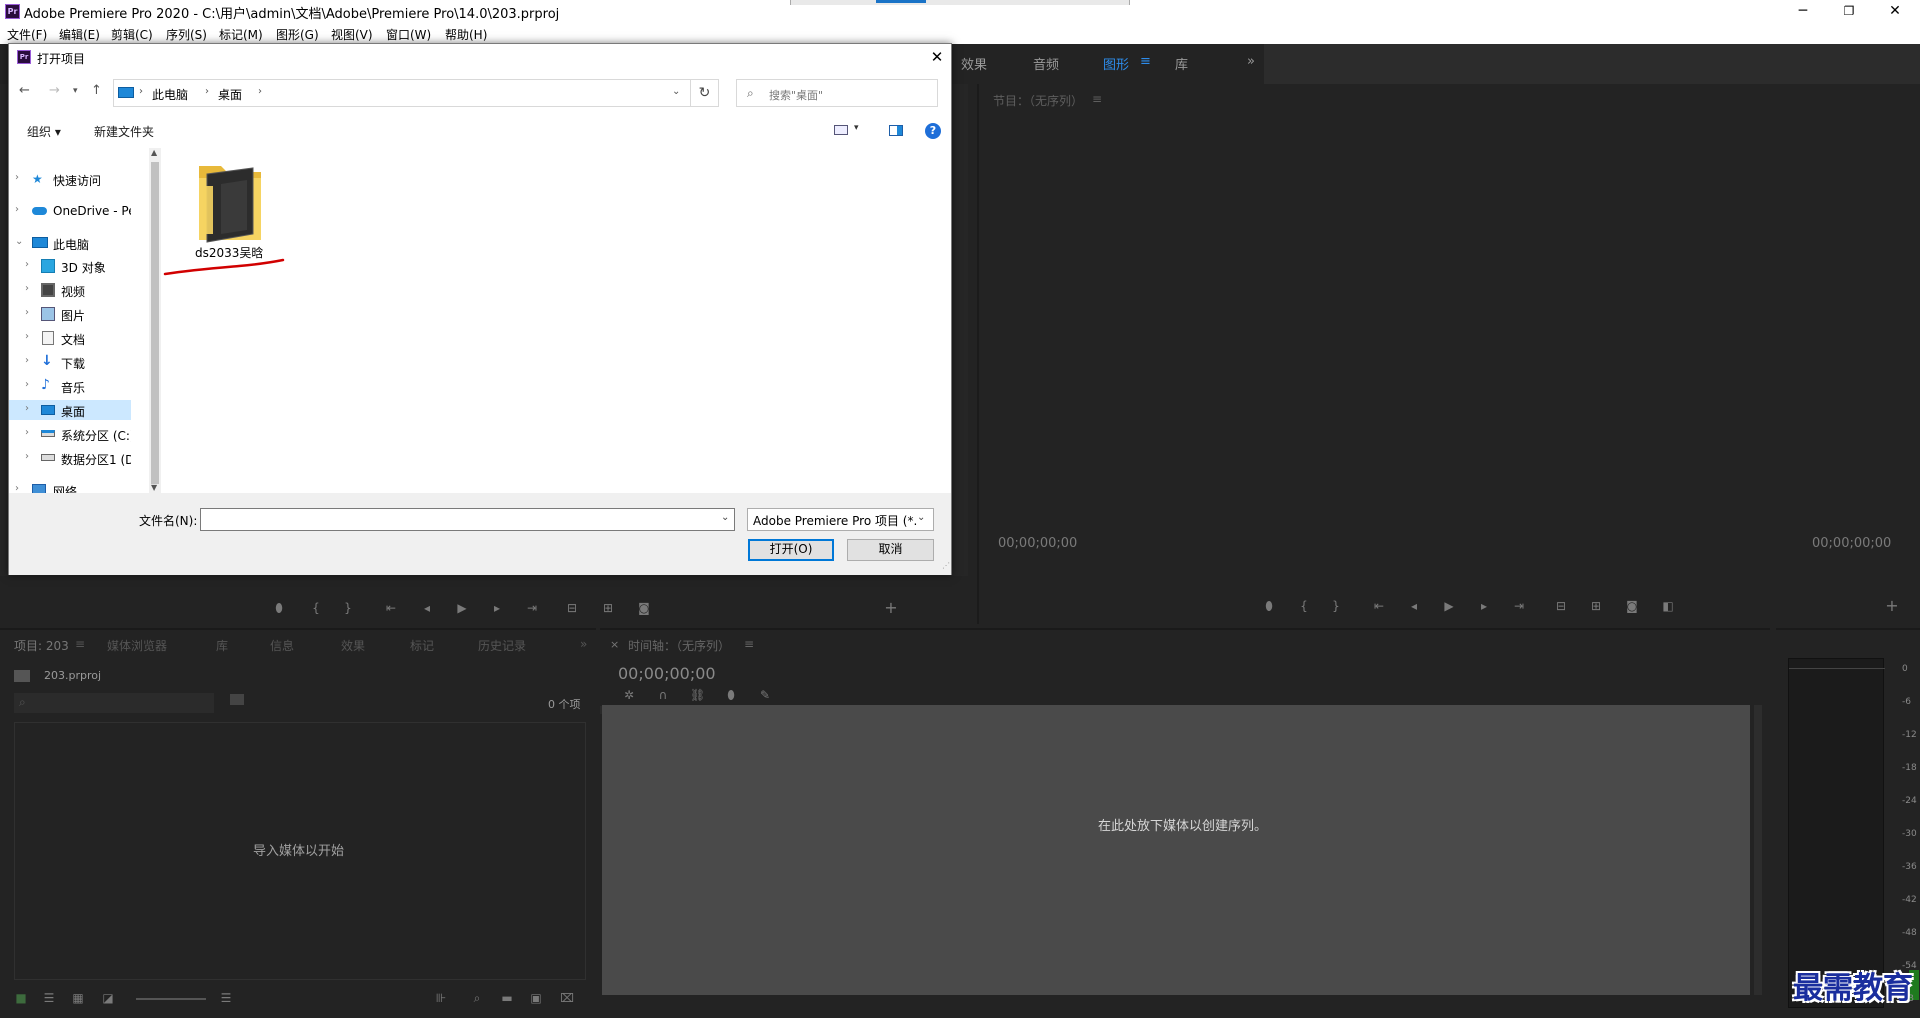  I want to click on tree-item-music: › ♪ 音乐, so click(70, 386).